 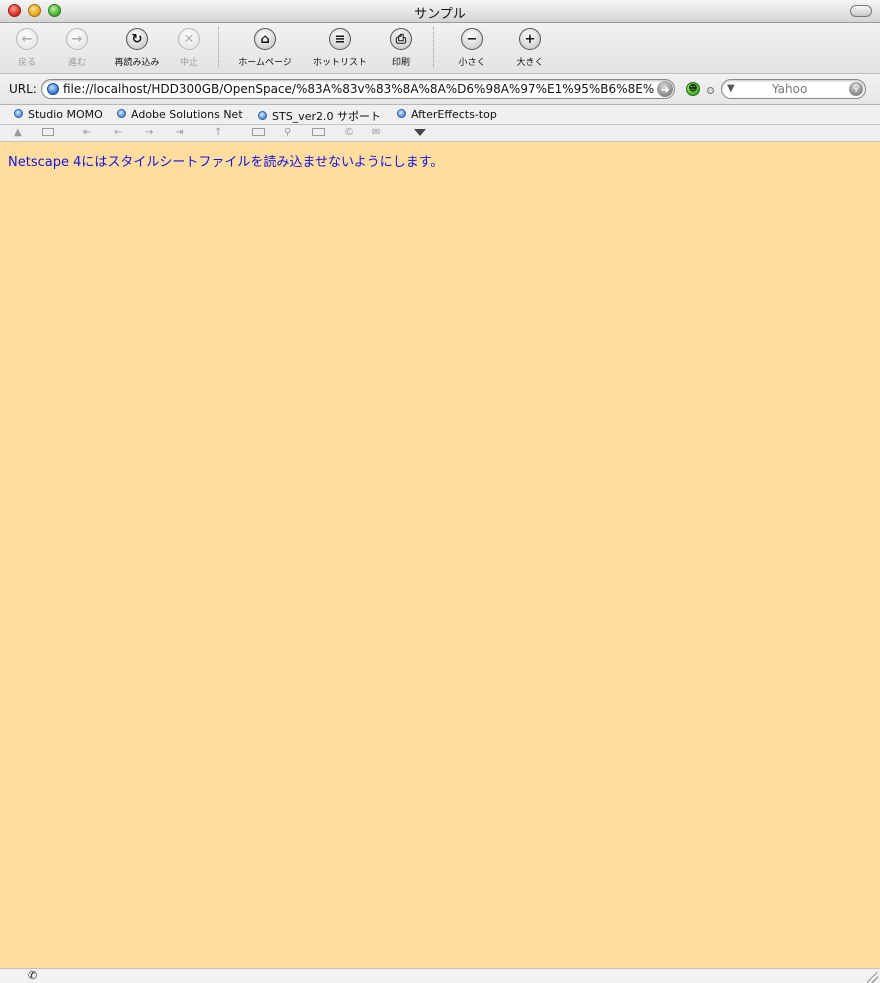 I want to click on larger-label: 大きく, so click(x=530, y=63).